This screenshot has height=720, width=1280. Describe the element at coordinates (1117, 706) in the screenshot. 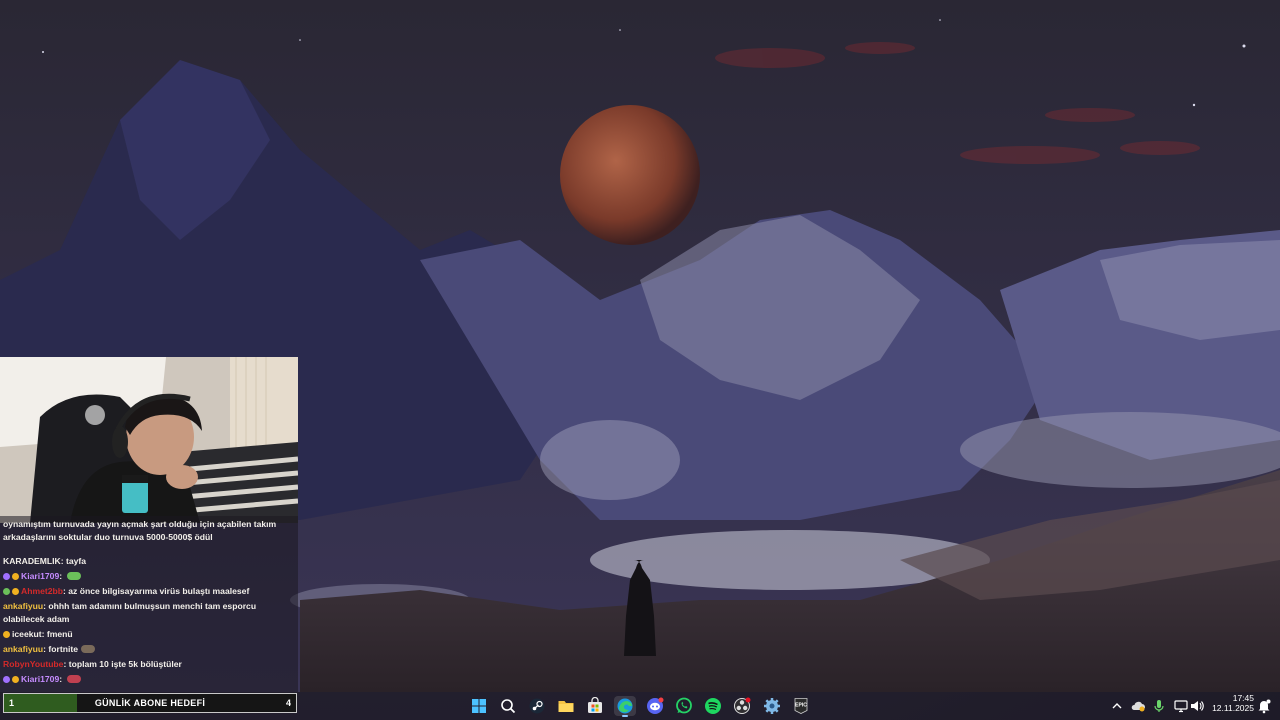

I see `show-hidden-icons-button` at that location.